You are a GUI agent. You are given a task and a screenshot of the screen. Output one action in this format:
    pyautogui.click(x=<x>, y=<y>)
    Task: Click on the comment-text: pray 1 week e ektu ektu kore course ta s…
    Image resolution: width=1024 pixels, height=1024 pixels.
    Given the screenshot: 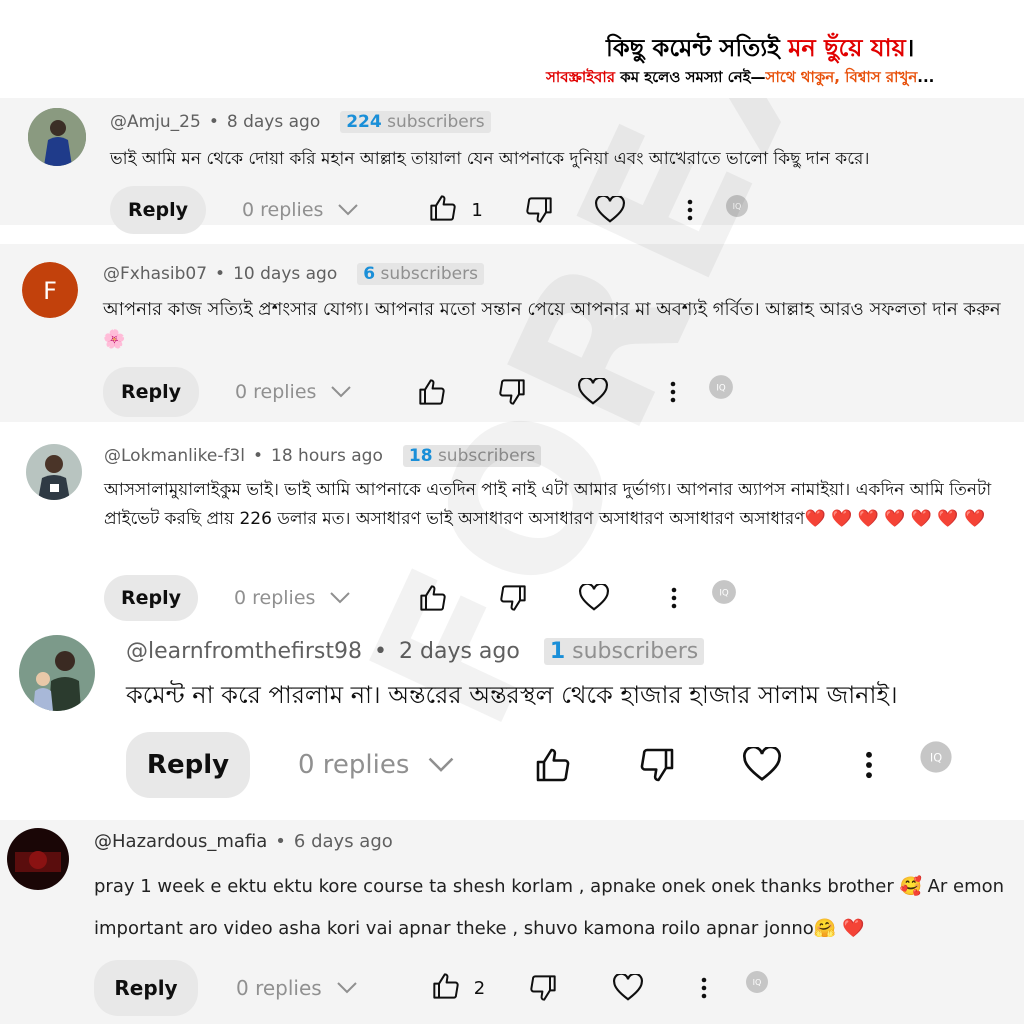 What is the action you would take?
    pyautogui.click(x=549, y=907)
    